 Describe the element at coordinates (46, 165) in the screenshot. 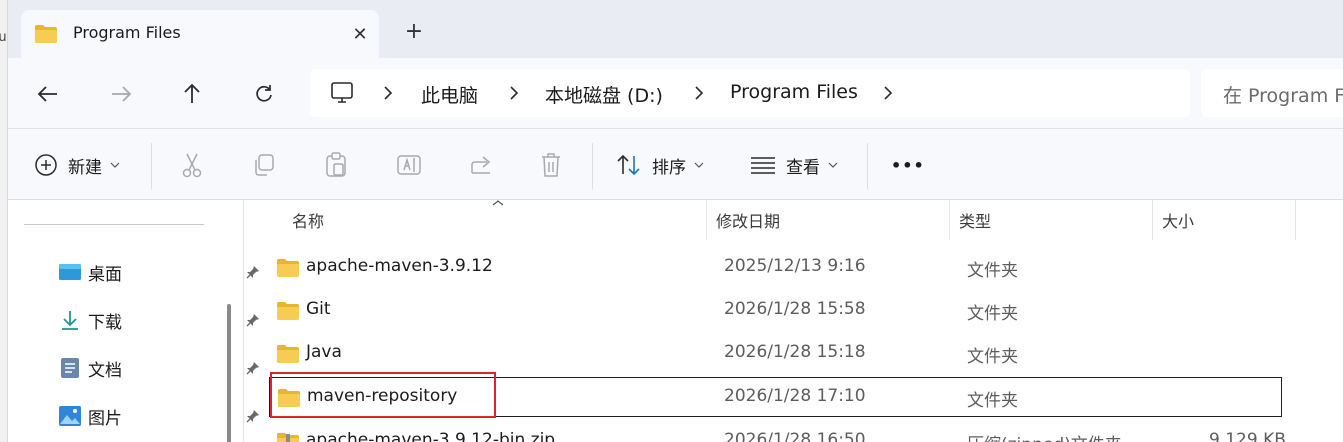

I see `plus-circle-icon` at that location.